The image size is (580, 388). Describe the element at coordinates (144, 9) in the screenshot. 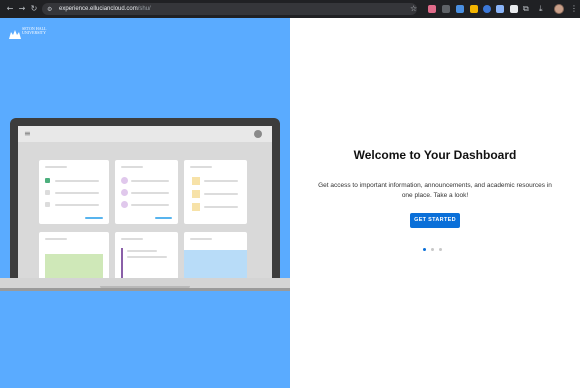

I see `url-path: /shu/` at that location.